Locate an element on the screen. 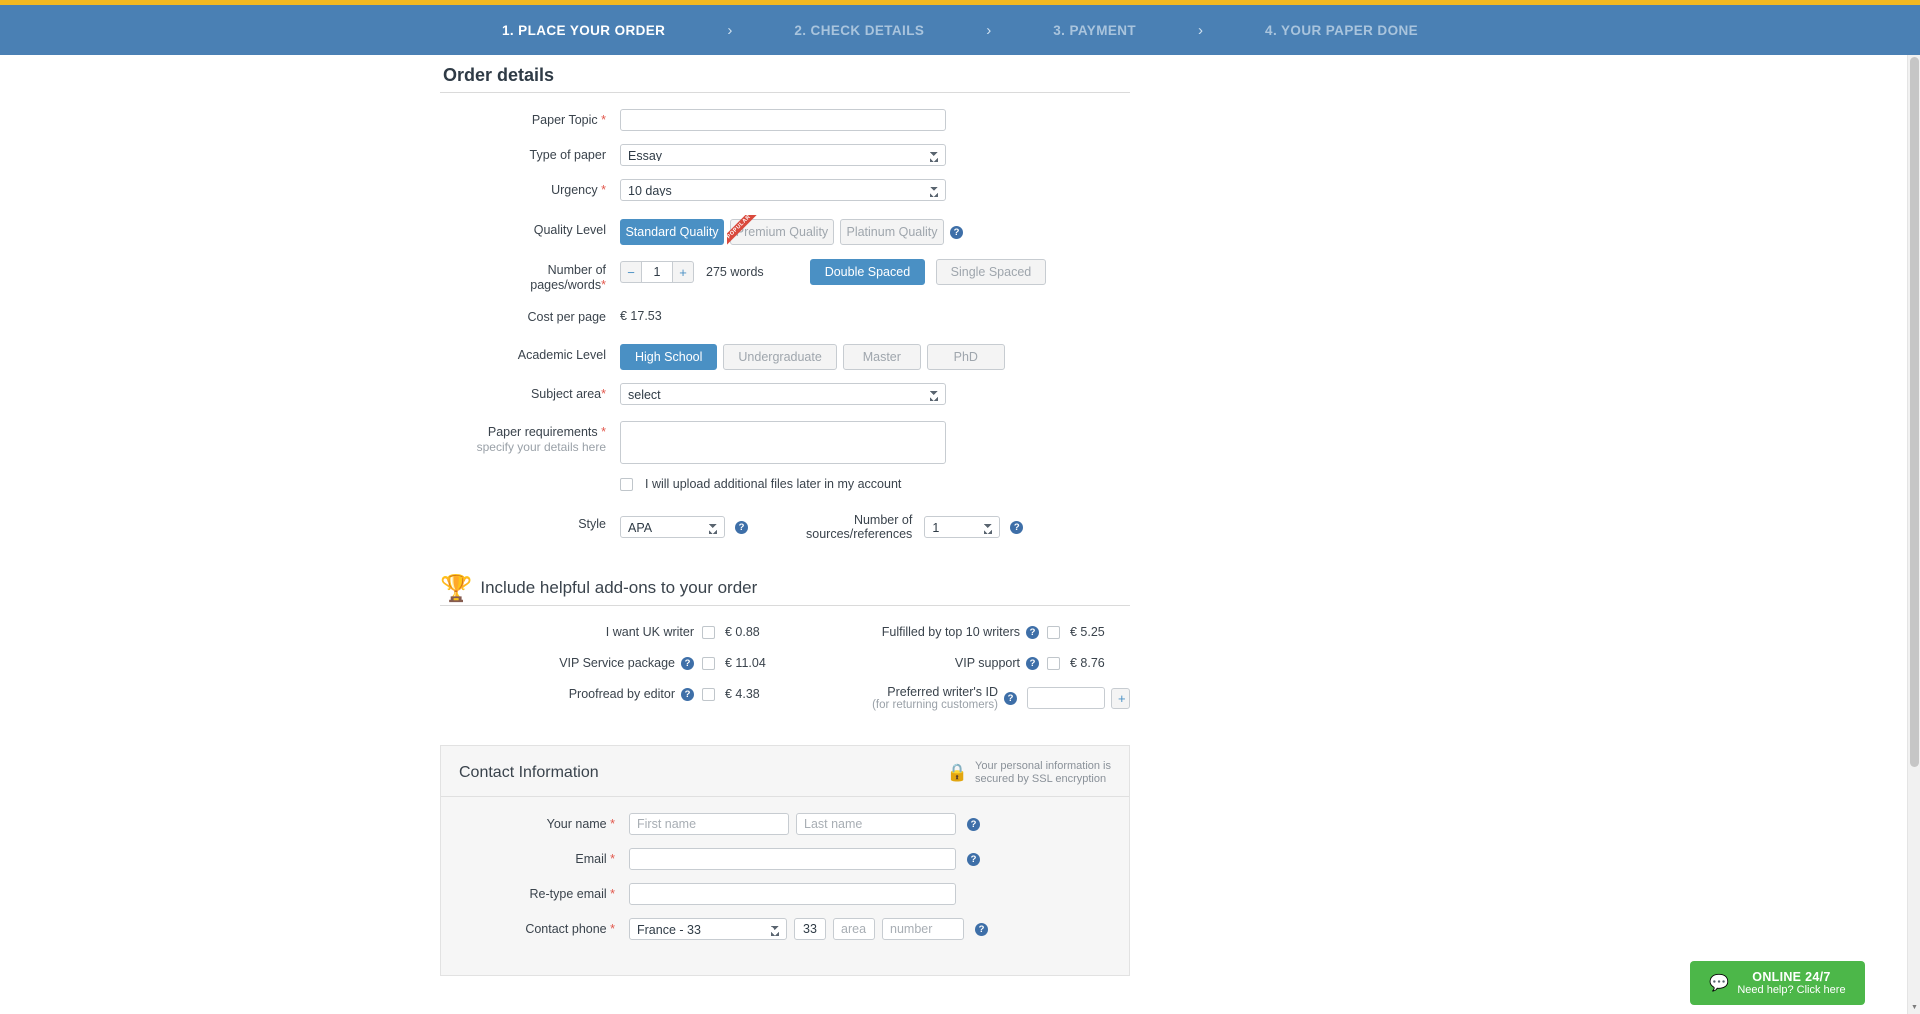 The width and height of the screenshot is (1920, 1014). step-payment: 3. PAYMENT is located at coordinates (1094, 30).